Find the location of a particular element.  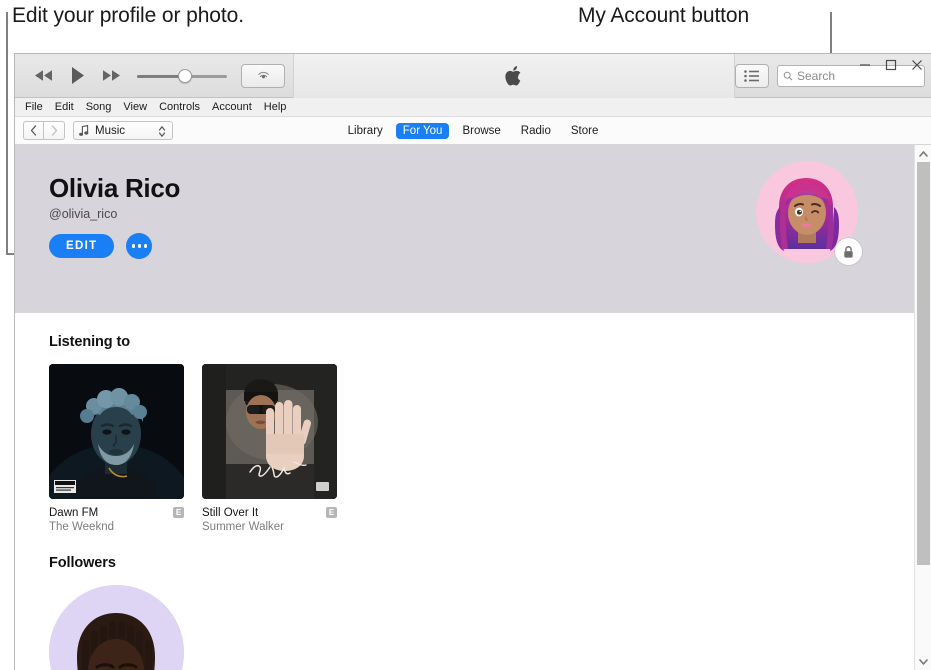

followers-row is located at coordinates (464, 627).